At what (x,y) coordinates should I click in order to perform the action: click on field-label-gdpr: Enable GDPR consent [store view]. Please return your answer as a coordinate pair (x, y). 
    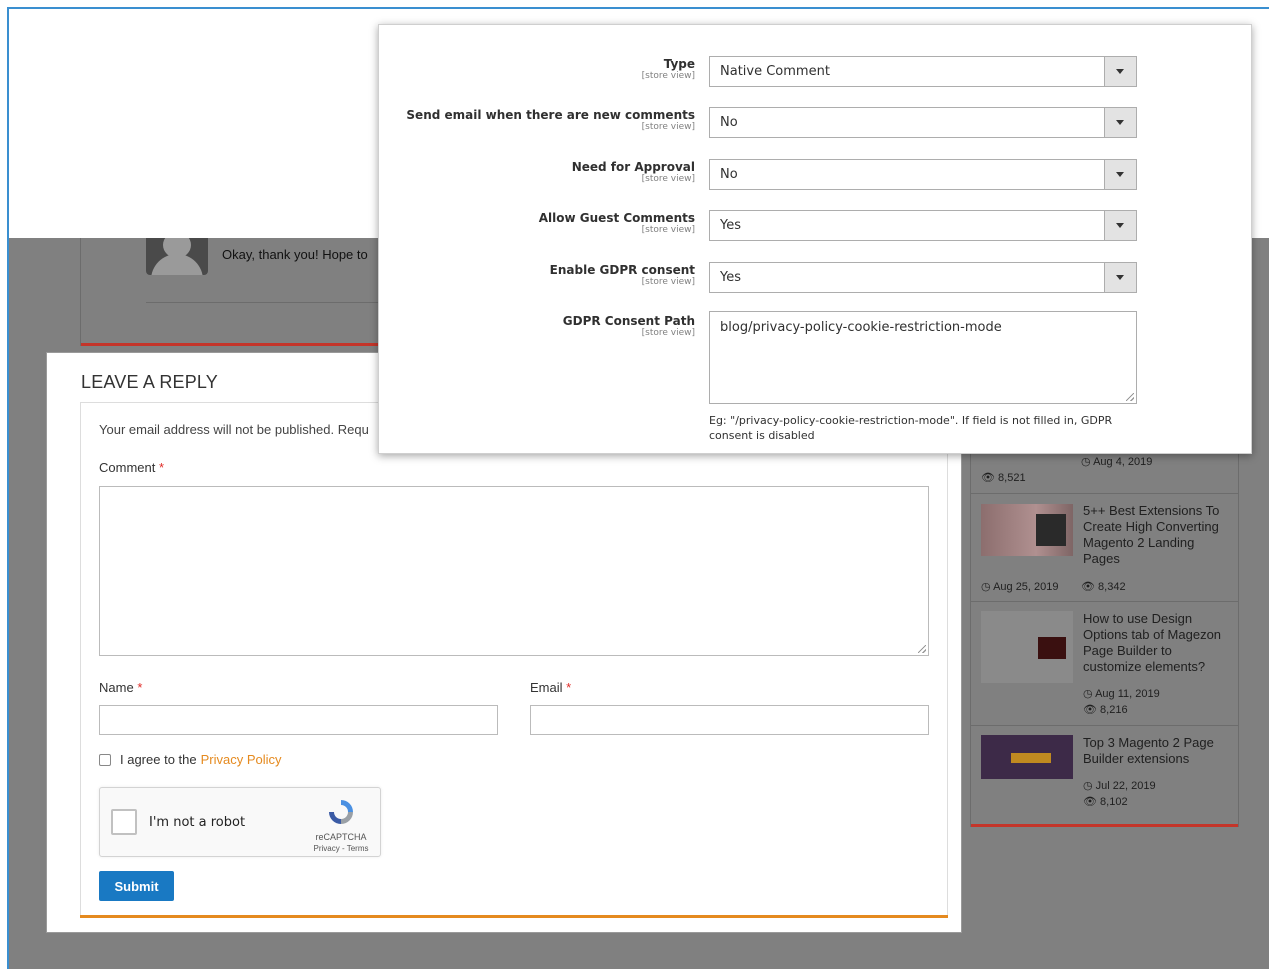
    Looking at the image, I should click on (622, 275).